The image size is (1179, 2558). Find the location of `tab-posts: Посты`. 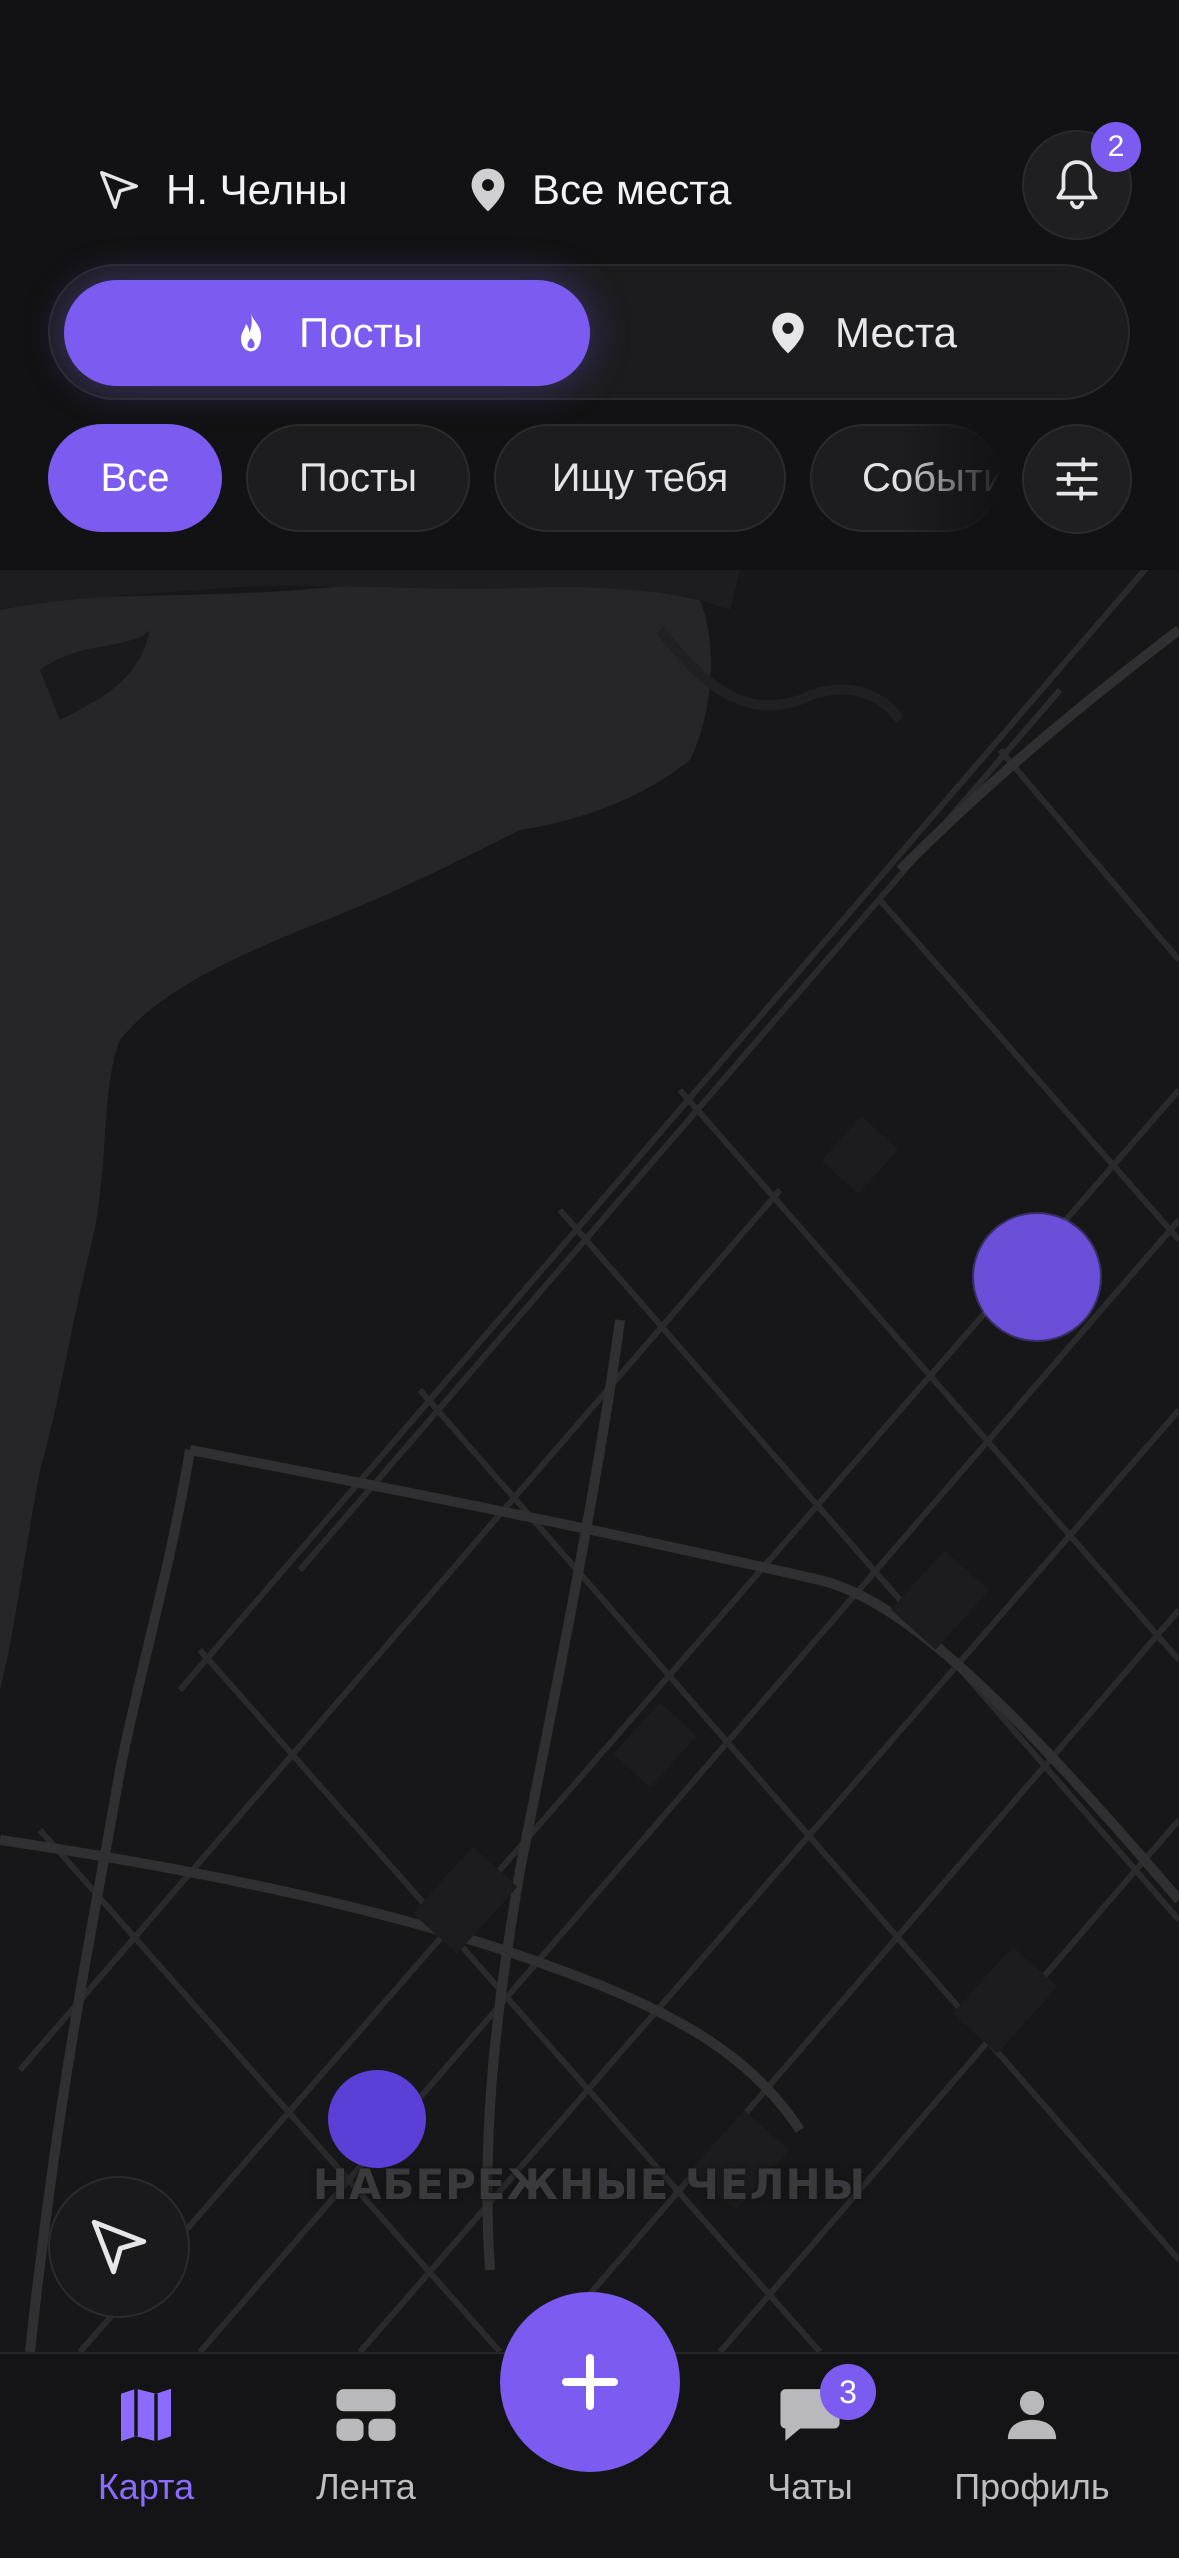

tab-posts: Посты is located at coordinates (327, 333).